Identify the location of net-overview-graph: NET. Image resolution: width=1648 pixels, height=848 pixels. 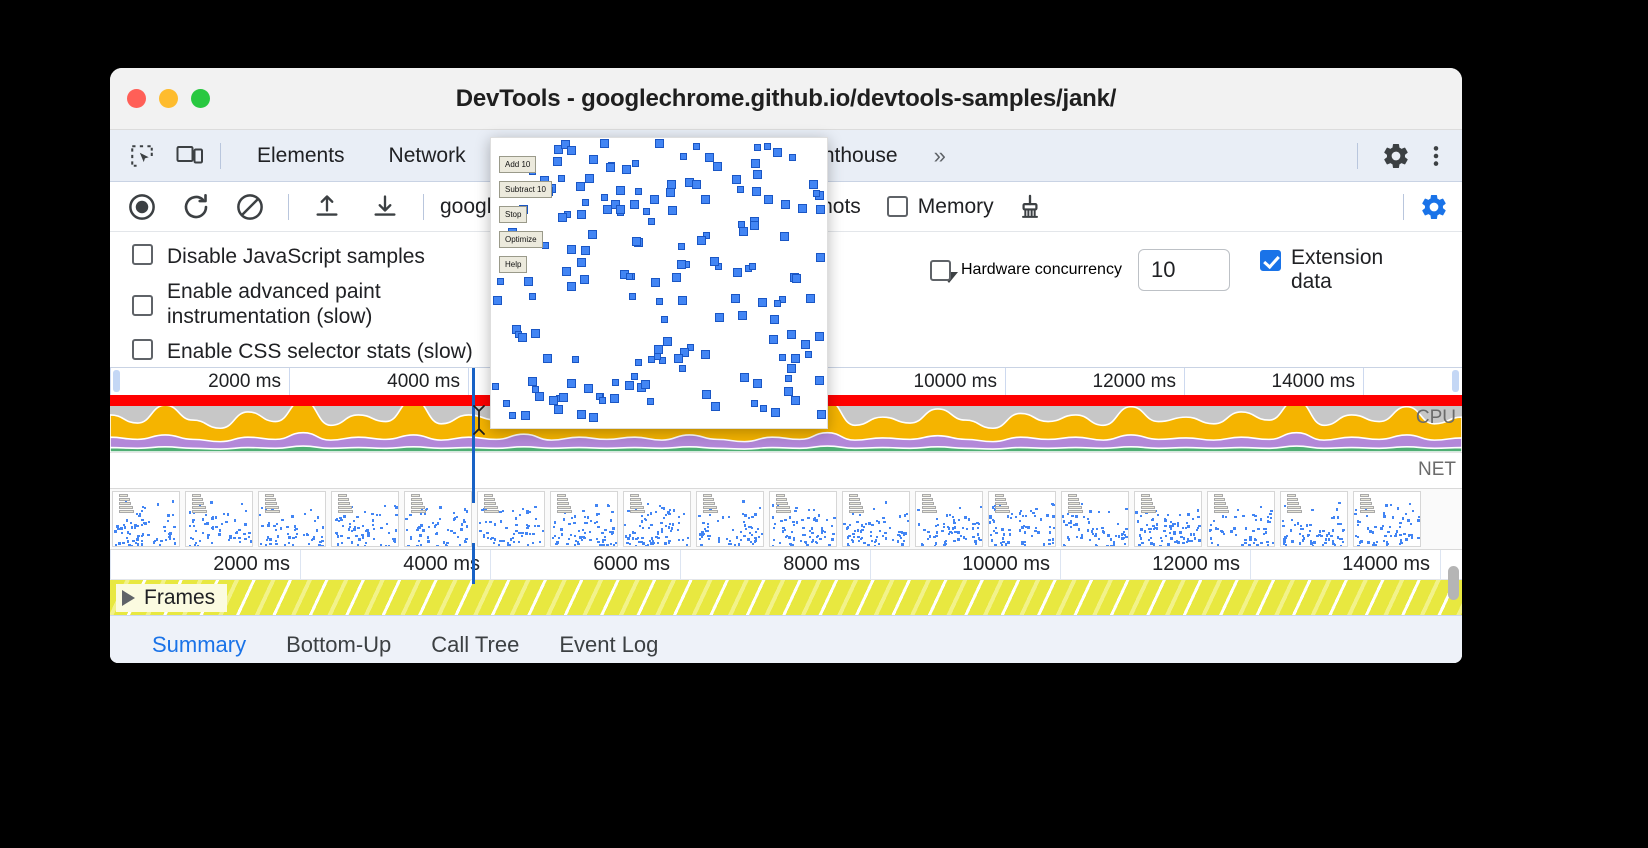
(786, 470).